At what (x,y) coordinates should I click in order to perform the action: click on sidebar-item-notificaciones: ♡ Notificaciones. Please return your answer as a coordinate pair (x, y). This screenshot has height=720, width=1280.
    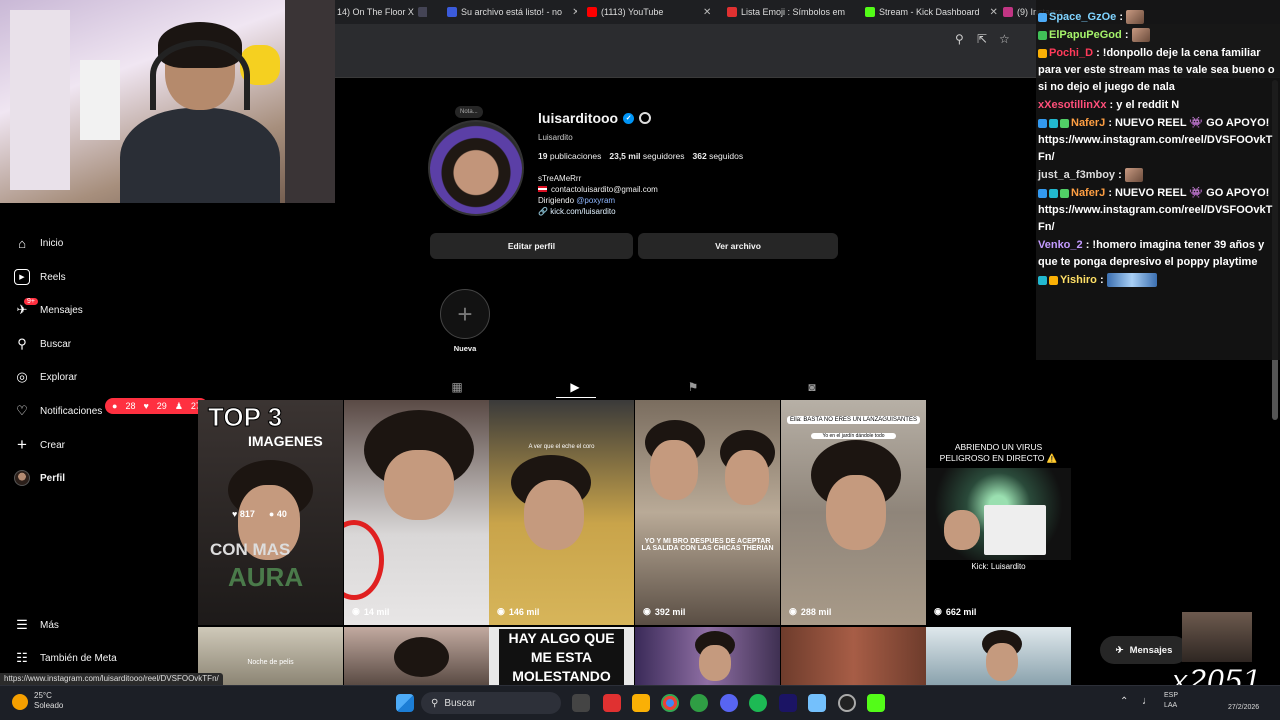
    Looking at the image, I should click on (58, 411).